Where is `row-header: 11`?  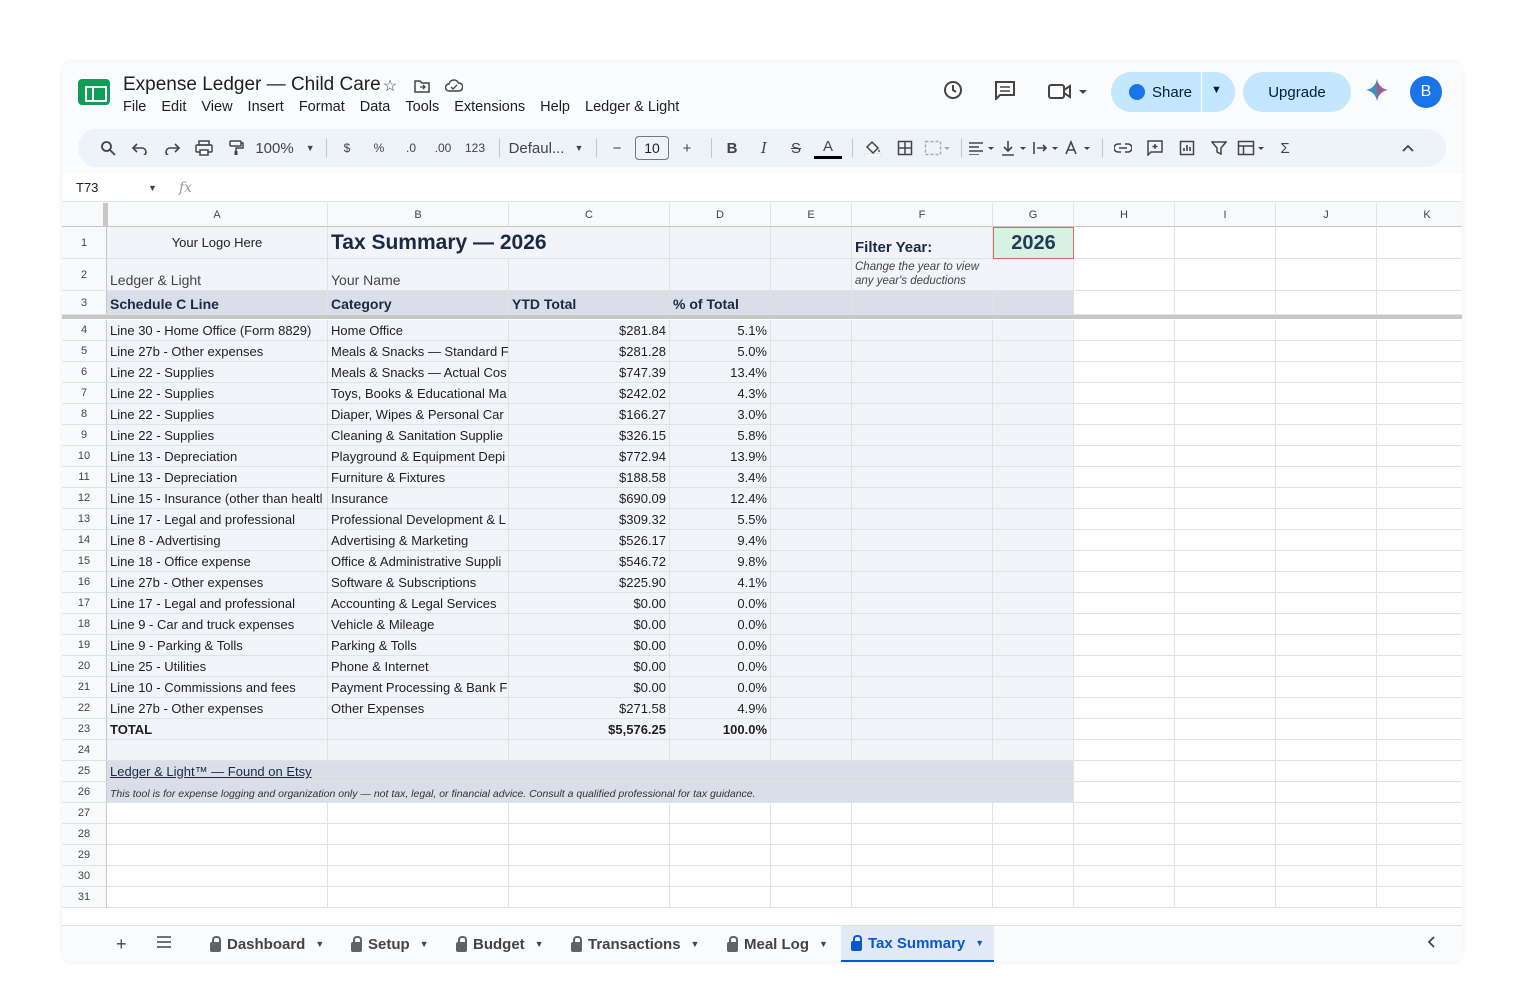 row-header: 11 is located at coordinates (84, 477).